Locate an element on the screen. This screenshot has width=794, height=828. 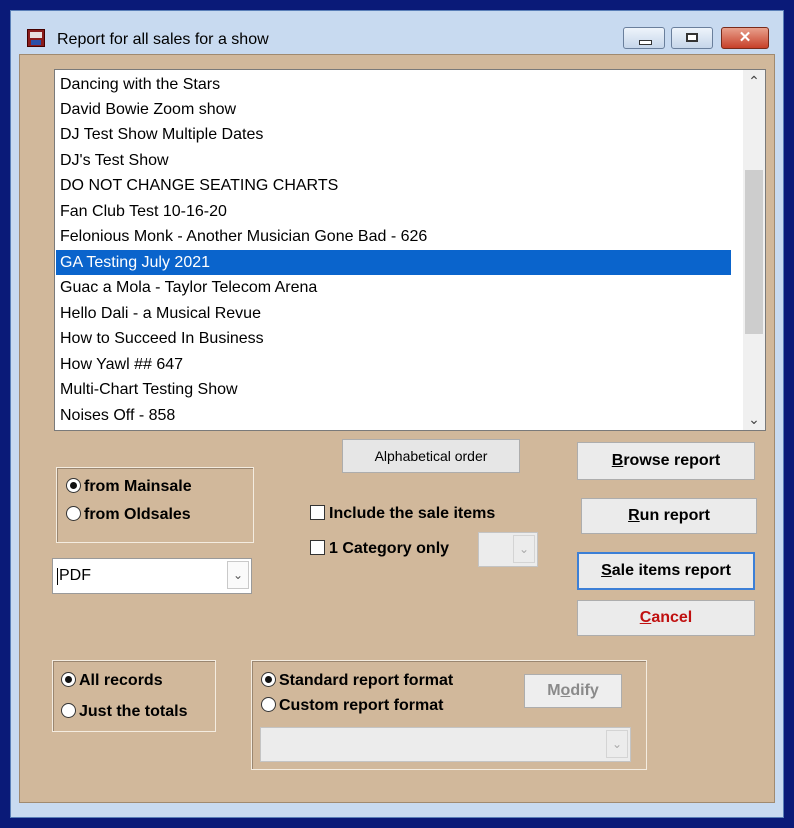
sale-items-report-button: Sale items report is located at coordinates (666, 571).